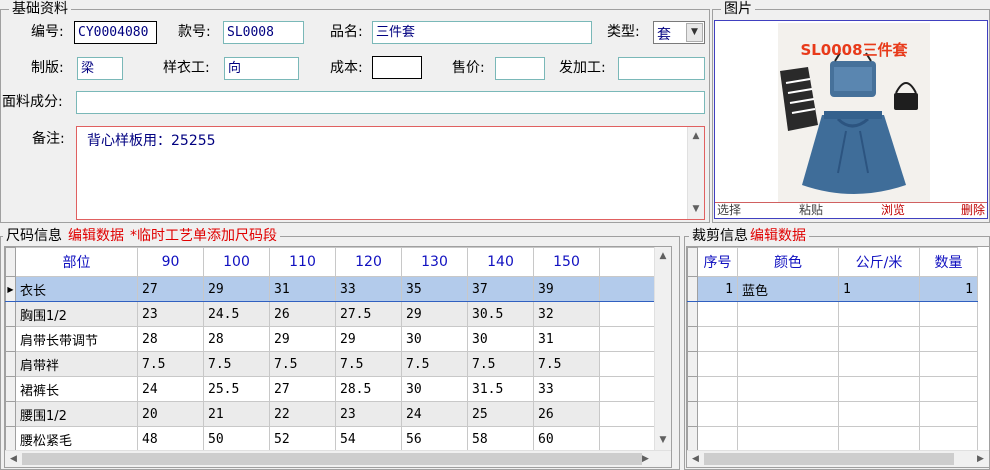  Describe the element at coordinates (434, 439) in the screenshot. I see `table-cell: 56` at that location.